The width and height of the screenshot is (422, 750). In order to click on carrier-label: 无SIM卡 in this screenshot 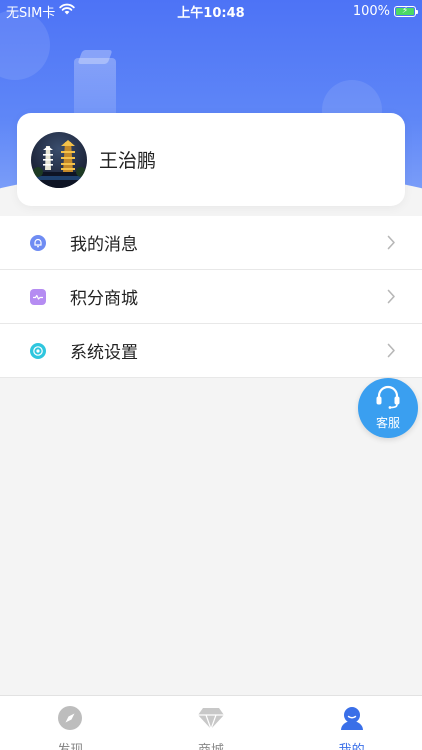, I will do `click(31, 13)`.